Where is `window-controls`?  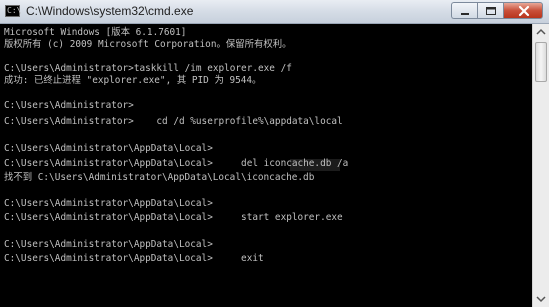 window-controls is located at coordinates (497, 10).